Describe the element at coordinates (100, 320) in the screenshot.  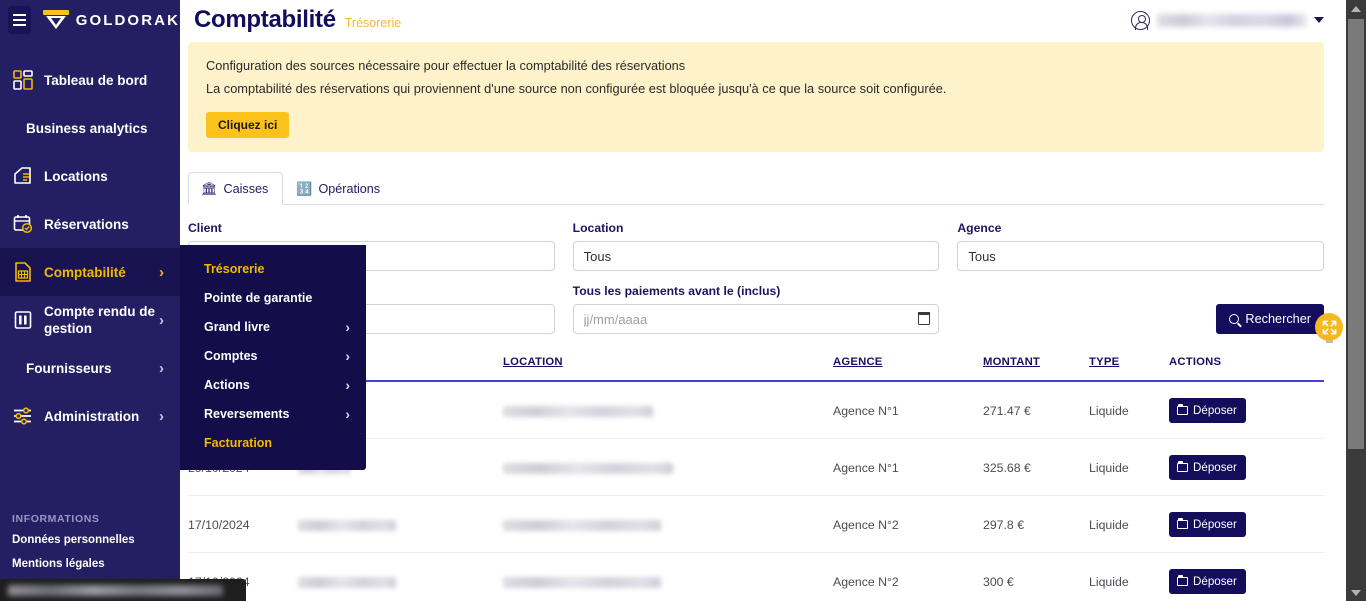
I see `sidebar-item-label: Compte rendu de gestion` at that location.